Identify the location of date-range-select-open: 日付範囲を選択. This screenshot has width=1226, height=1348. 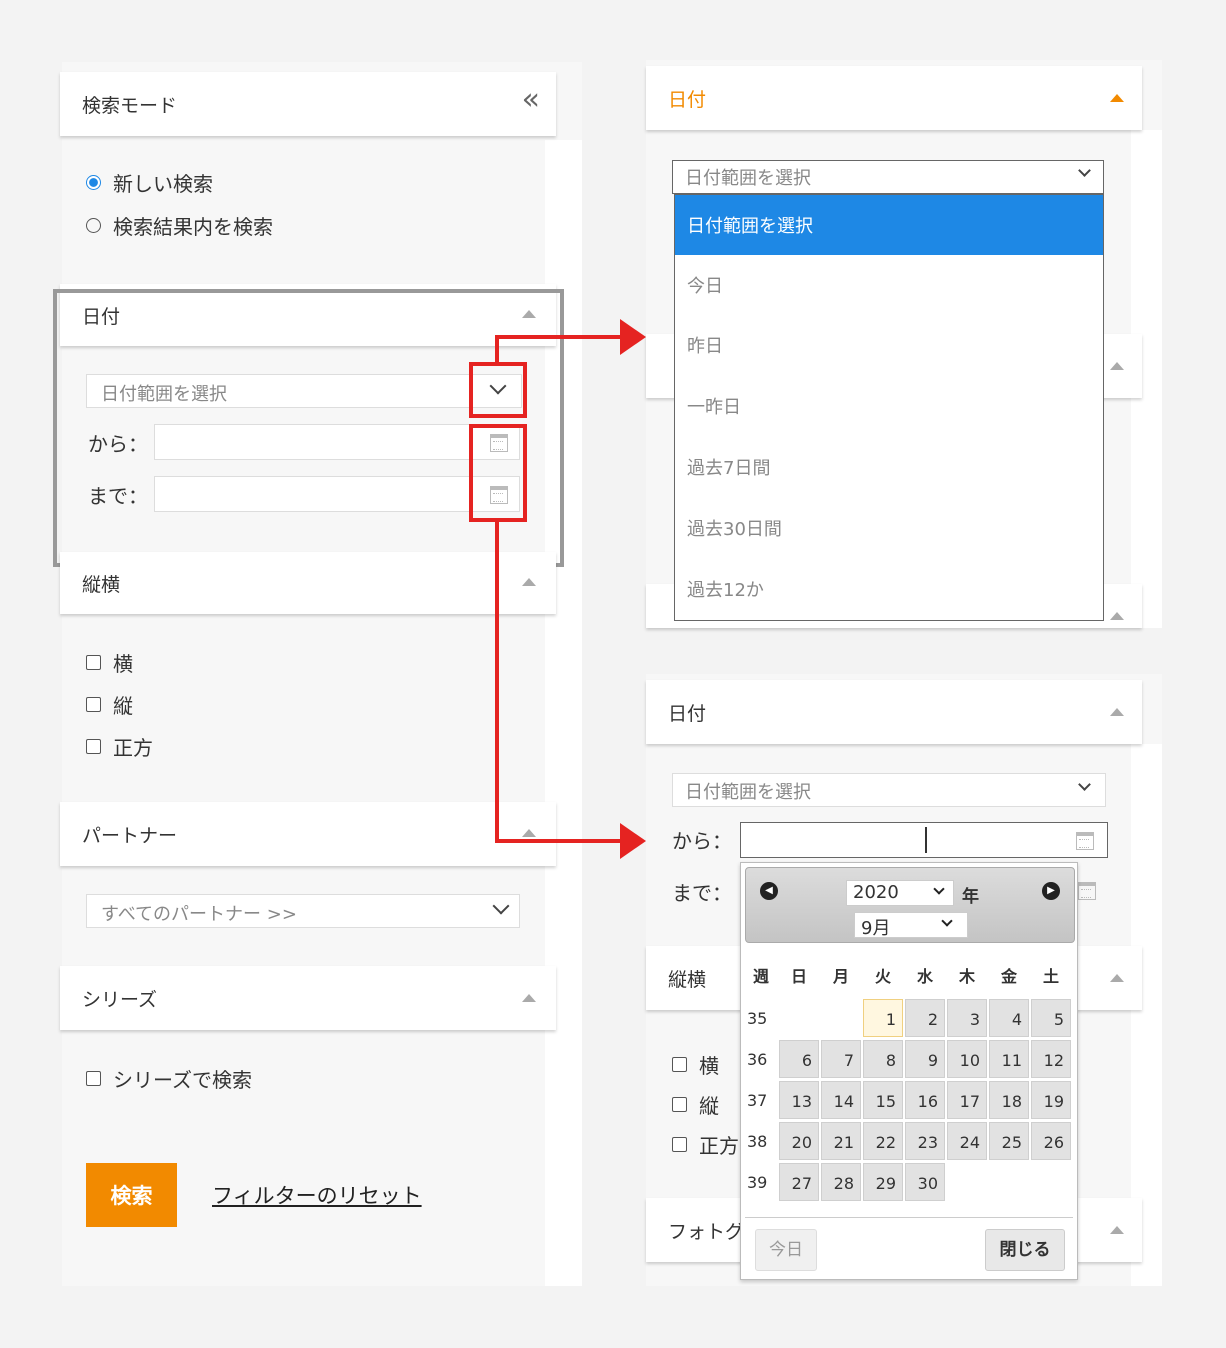
(888, 177).